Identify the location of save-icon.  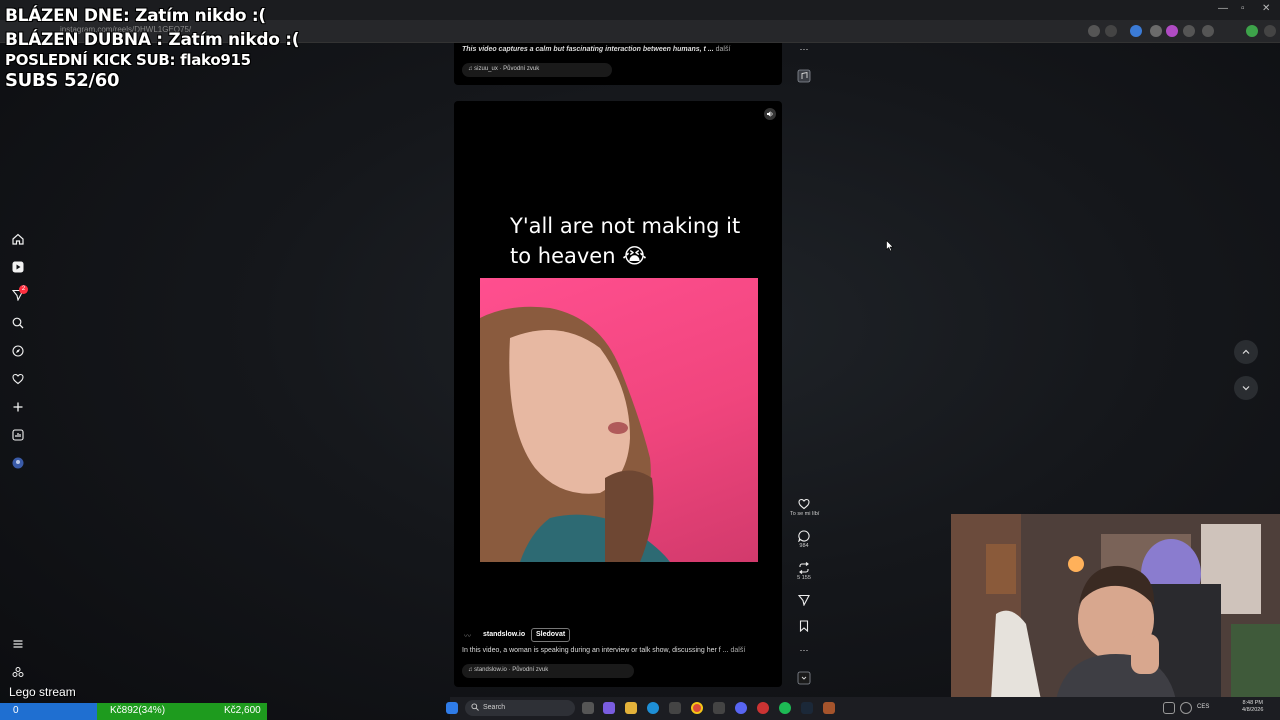
(804, 626).